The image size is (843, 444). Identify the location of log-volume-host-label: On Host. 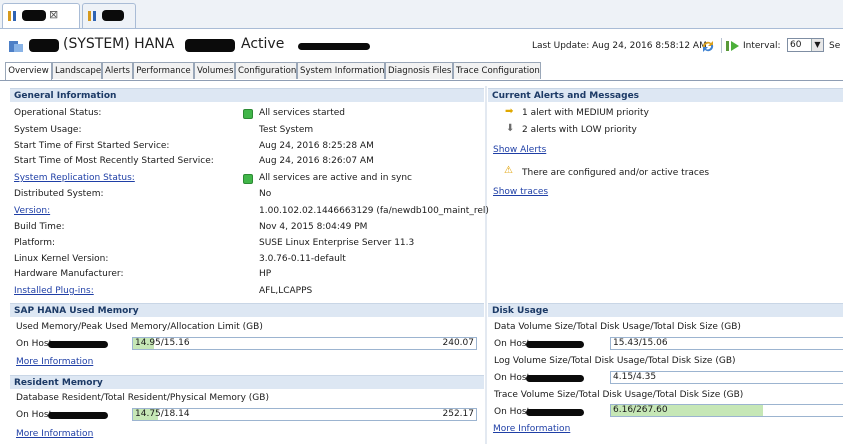
(512, 378).